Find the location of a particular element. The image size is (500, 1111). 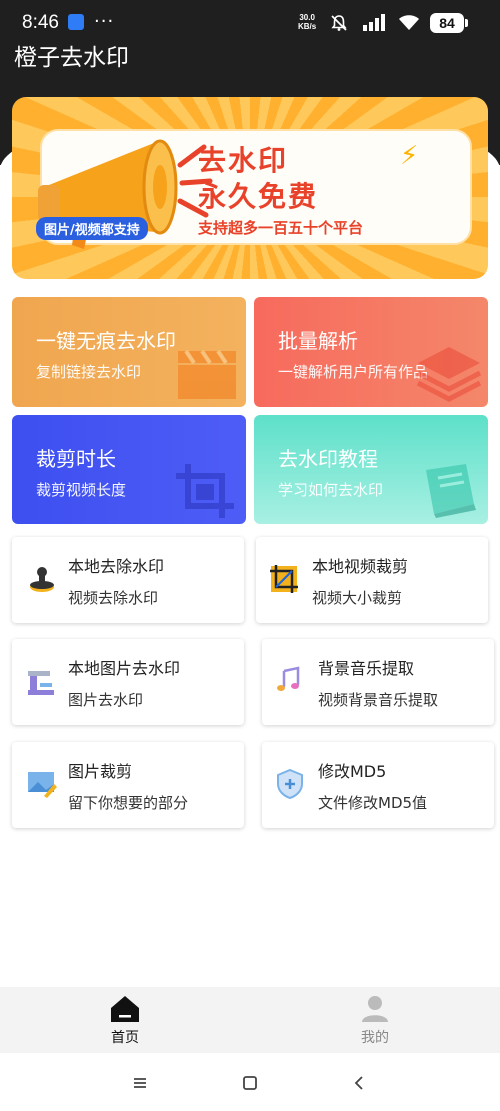

wifi-icon is located at coordinates (409, 22).